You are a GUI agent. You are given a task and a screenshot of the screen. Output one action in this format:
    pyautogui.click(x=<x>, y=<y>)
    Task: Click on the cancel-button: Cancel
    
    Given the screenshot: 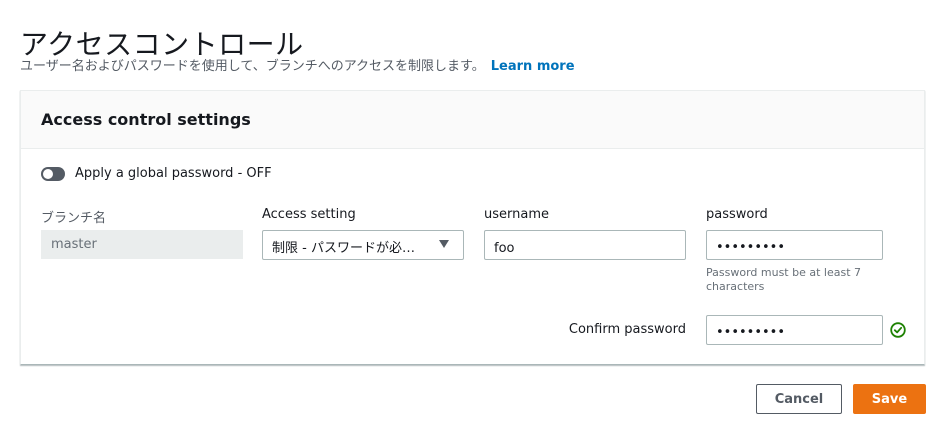 What is the action you would take?
    pyautogui.click(x=799, y=399)
    